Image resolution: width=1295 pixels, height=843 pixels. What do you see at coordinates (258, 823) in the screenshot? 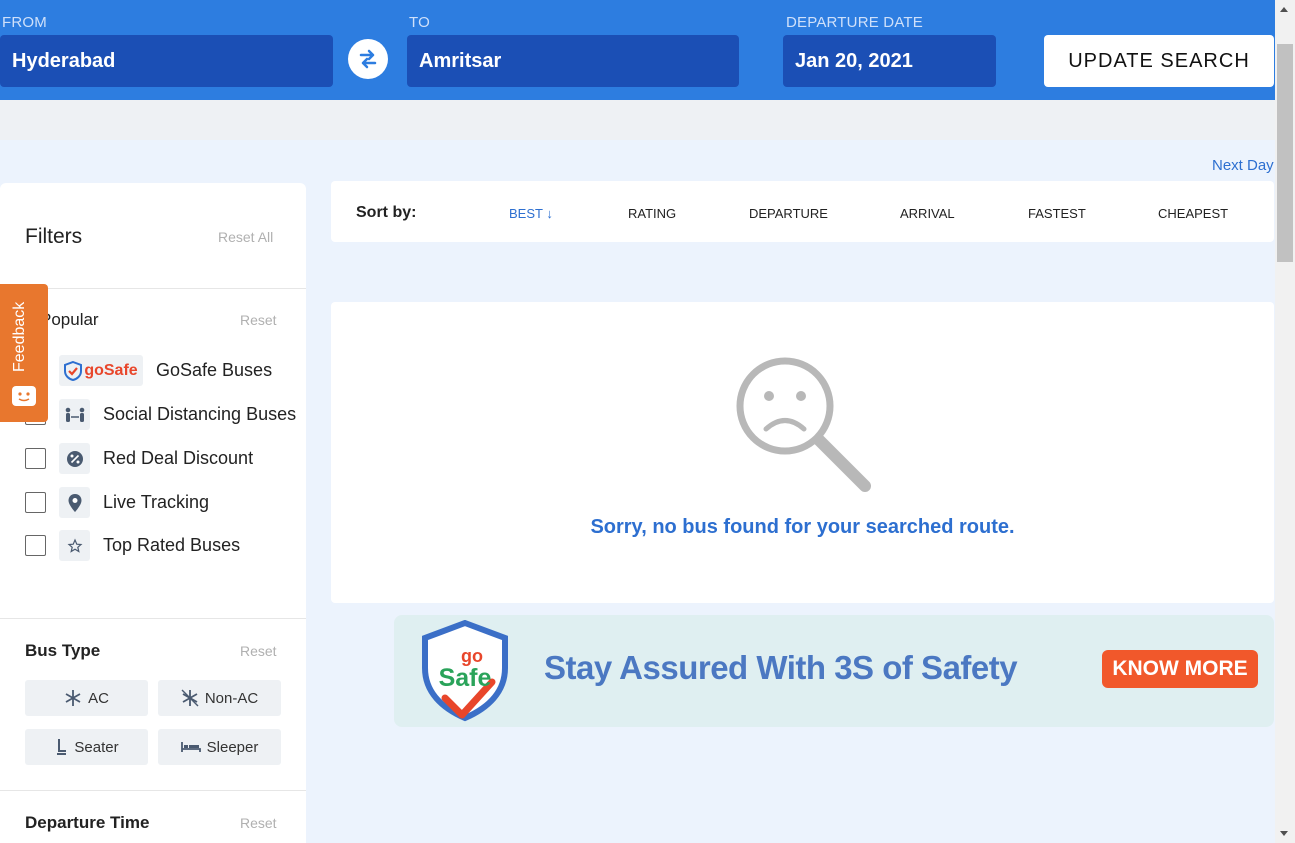
I see `departure-time-reset-link: Reset` at bounding box center [258, 823].